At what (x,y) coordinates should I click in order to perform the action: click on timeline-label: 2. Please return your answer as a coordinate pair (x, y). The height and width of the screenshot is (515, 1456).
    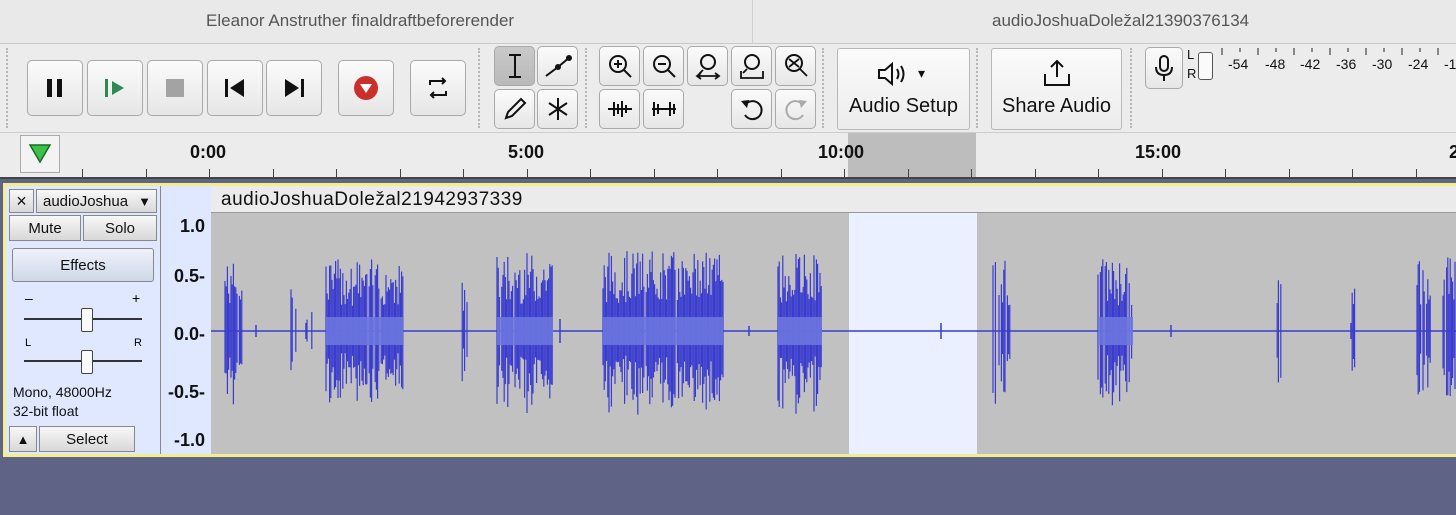
    Looking at the image, I should click on (1452, 152).